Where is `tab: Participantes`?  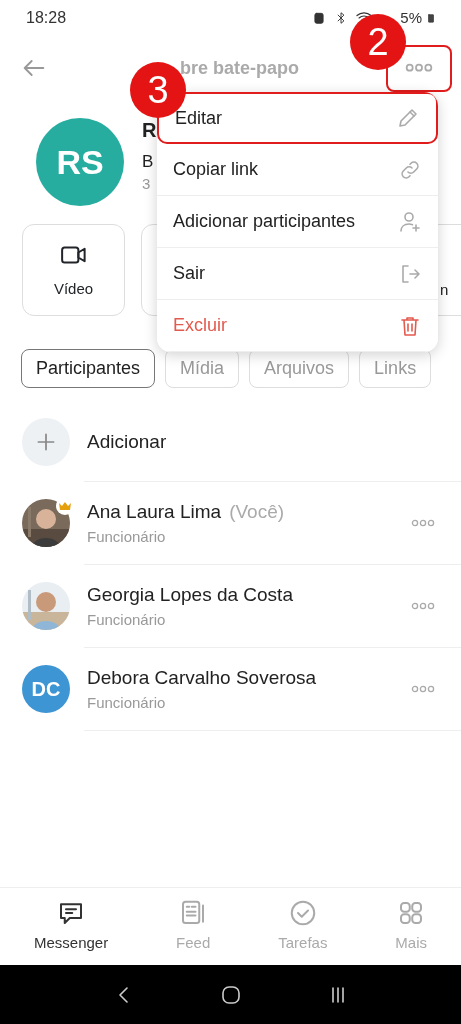 tab: Participantes is located at coordinates (88, 368).